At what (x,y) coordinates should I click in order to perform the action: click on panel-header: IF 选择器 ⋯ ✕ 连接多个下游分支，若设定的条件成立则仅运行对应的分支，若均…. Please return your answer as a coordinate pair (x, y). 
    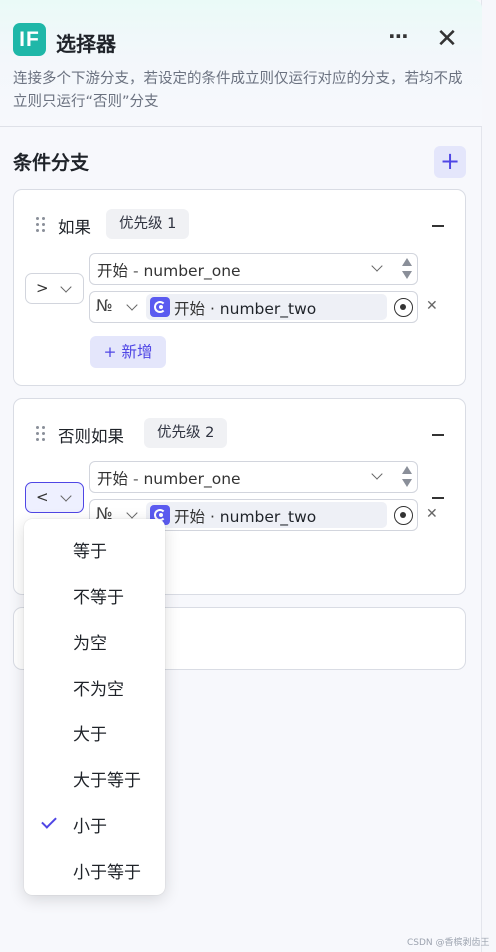
    Looking at the image, I should click on (241, 63).